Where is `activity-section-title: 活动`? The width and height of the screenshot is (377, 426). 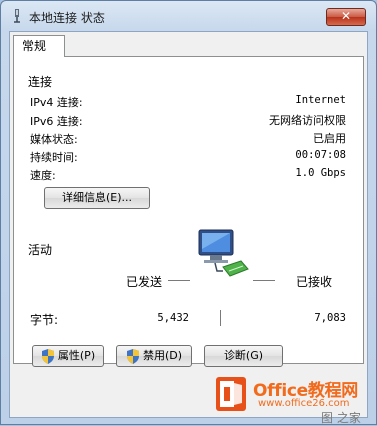 activity-section-title: 活动 is located at coordinates (40, 250).